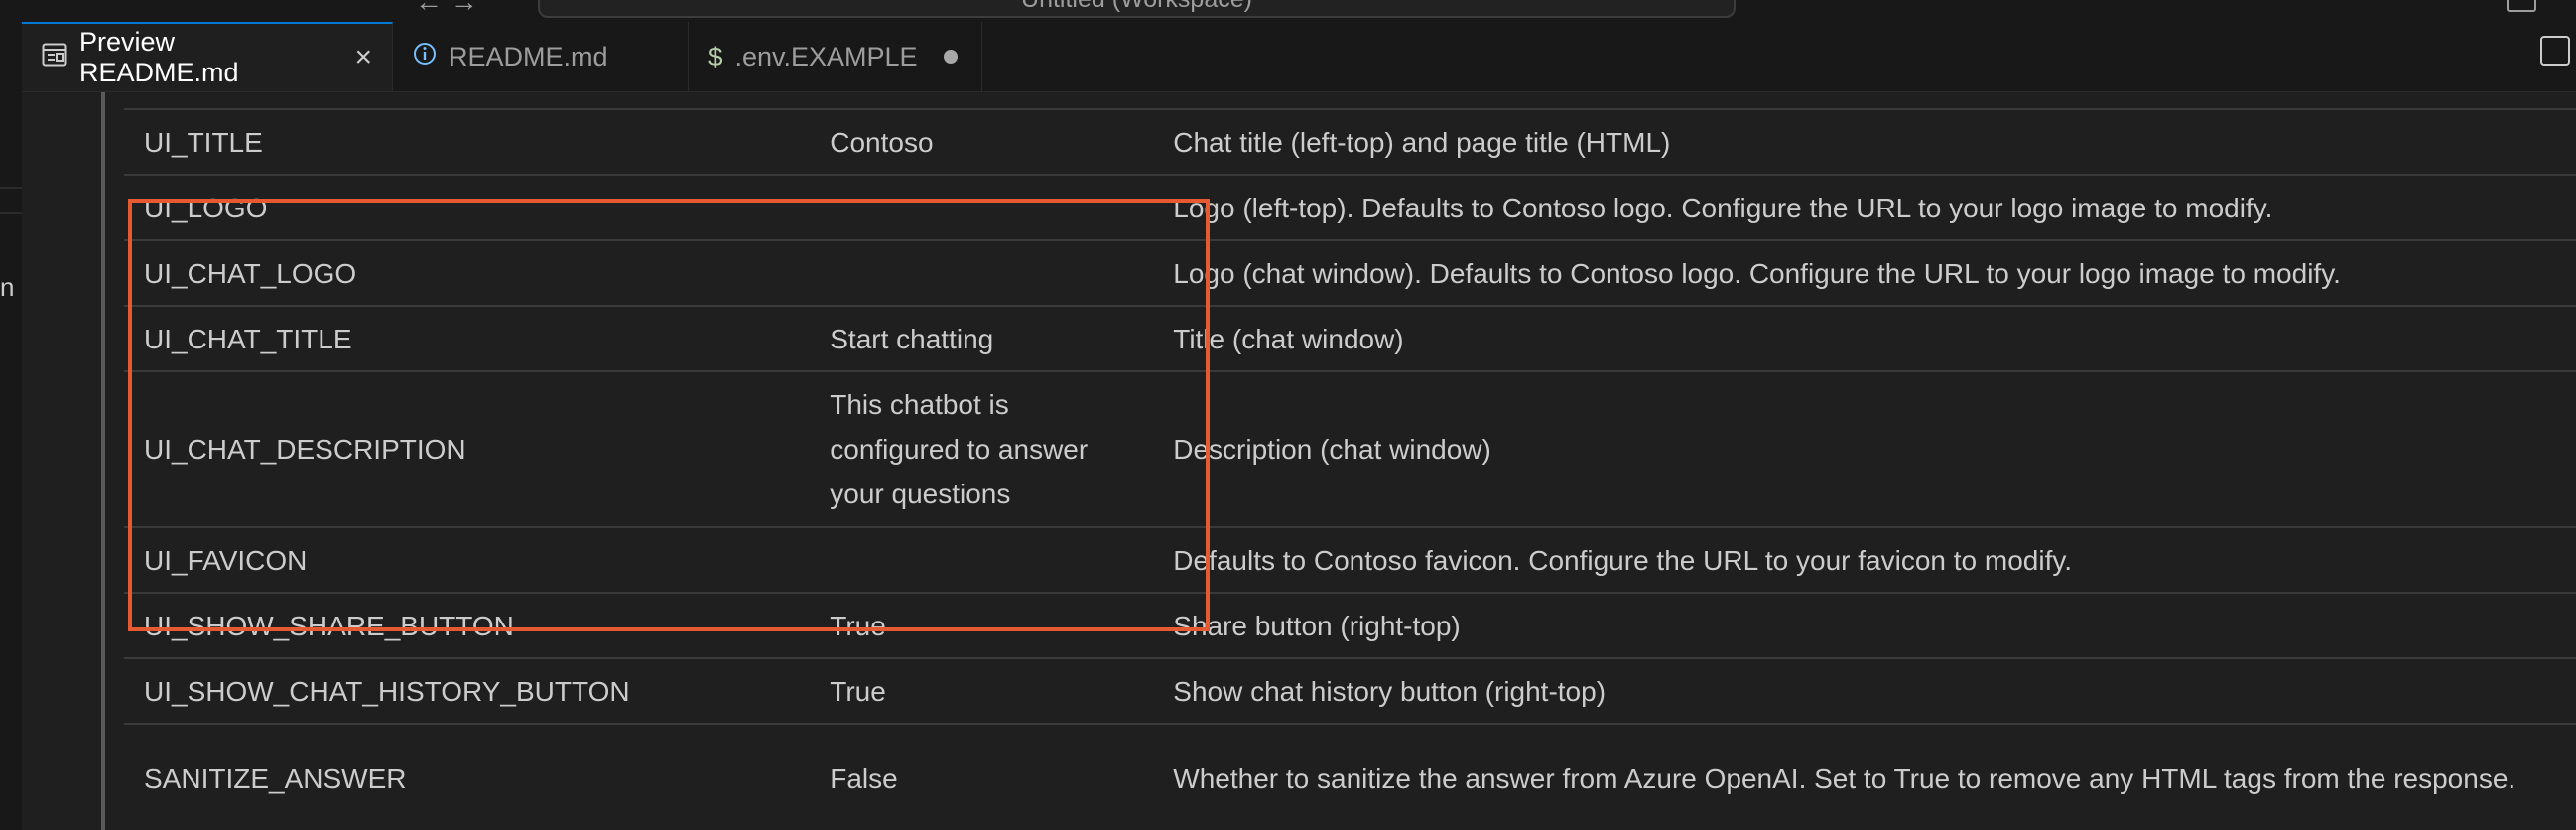 Image resolution: width=2576 pixels, height=830 pixels. What do you see at coordinates (468, 559) in the screenshot?
I see `setting-name: UI_FAVICON` at bounding box center [468, 559].